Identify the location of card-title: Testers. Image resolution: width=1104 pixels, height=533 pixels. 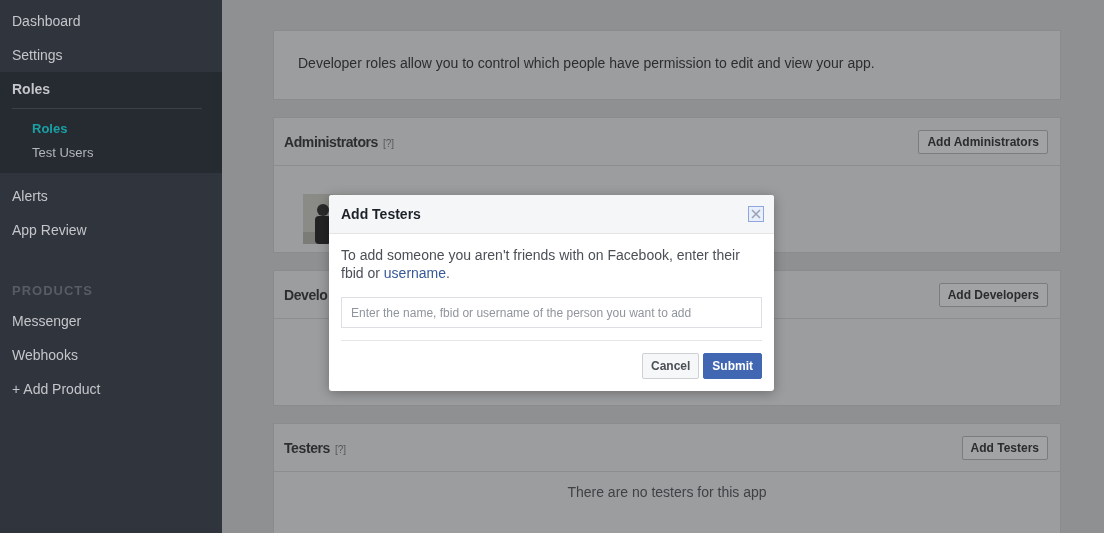
(307, 447).